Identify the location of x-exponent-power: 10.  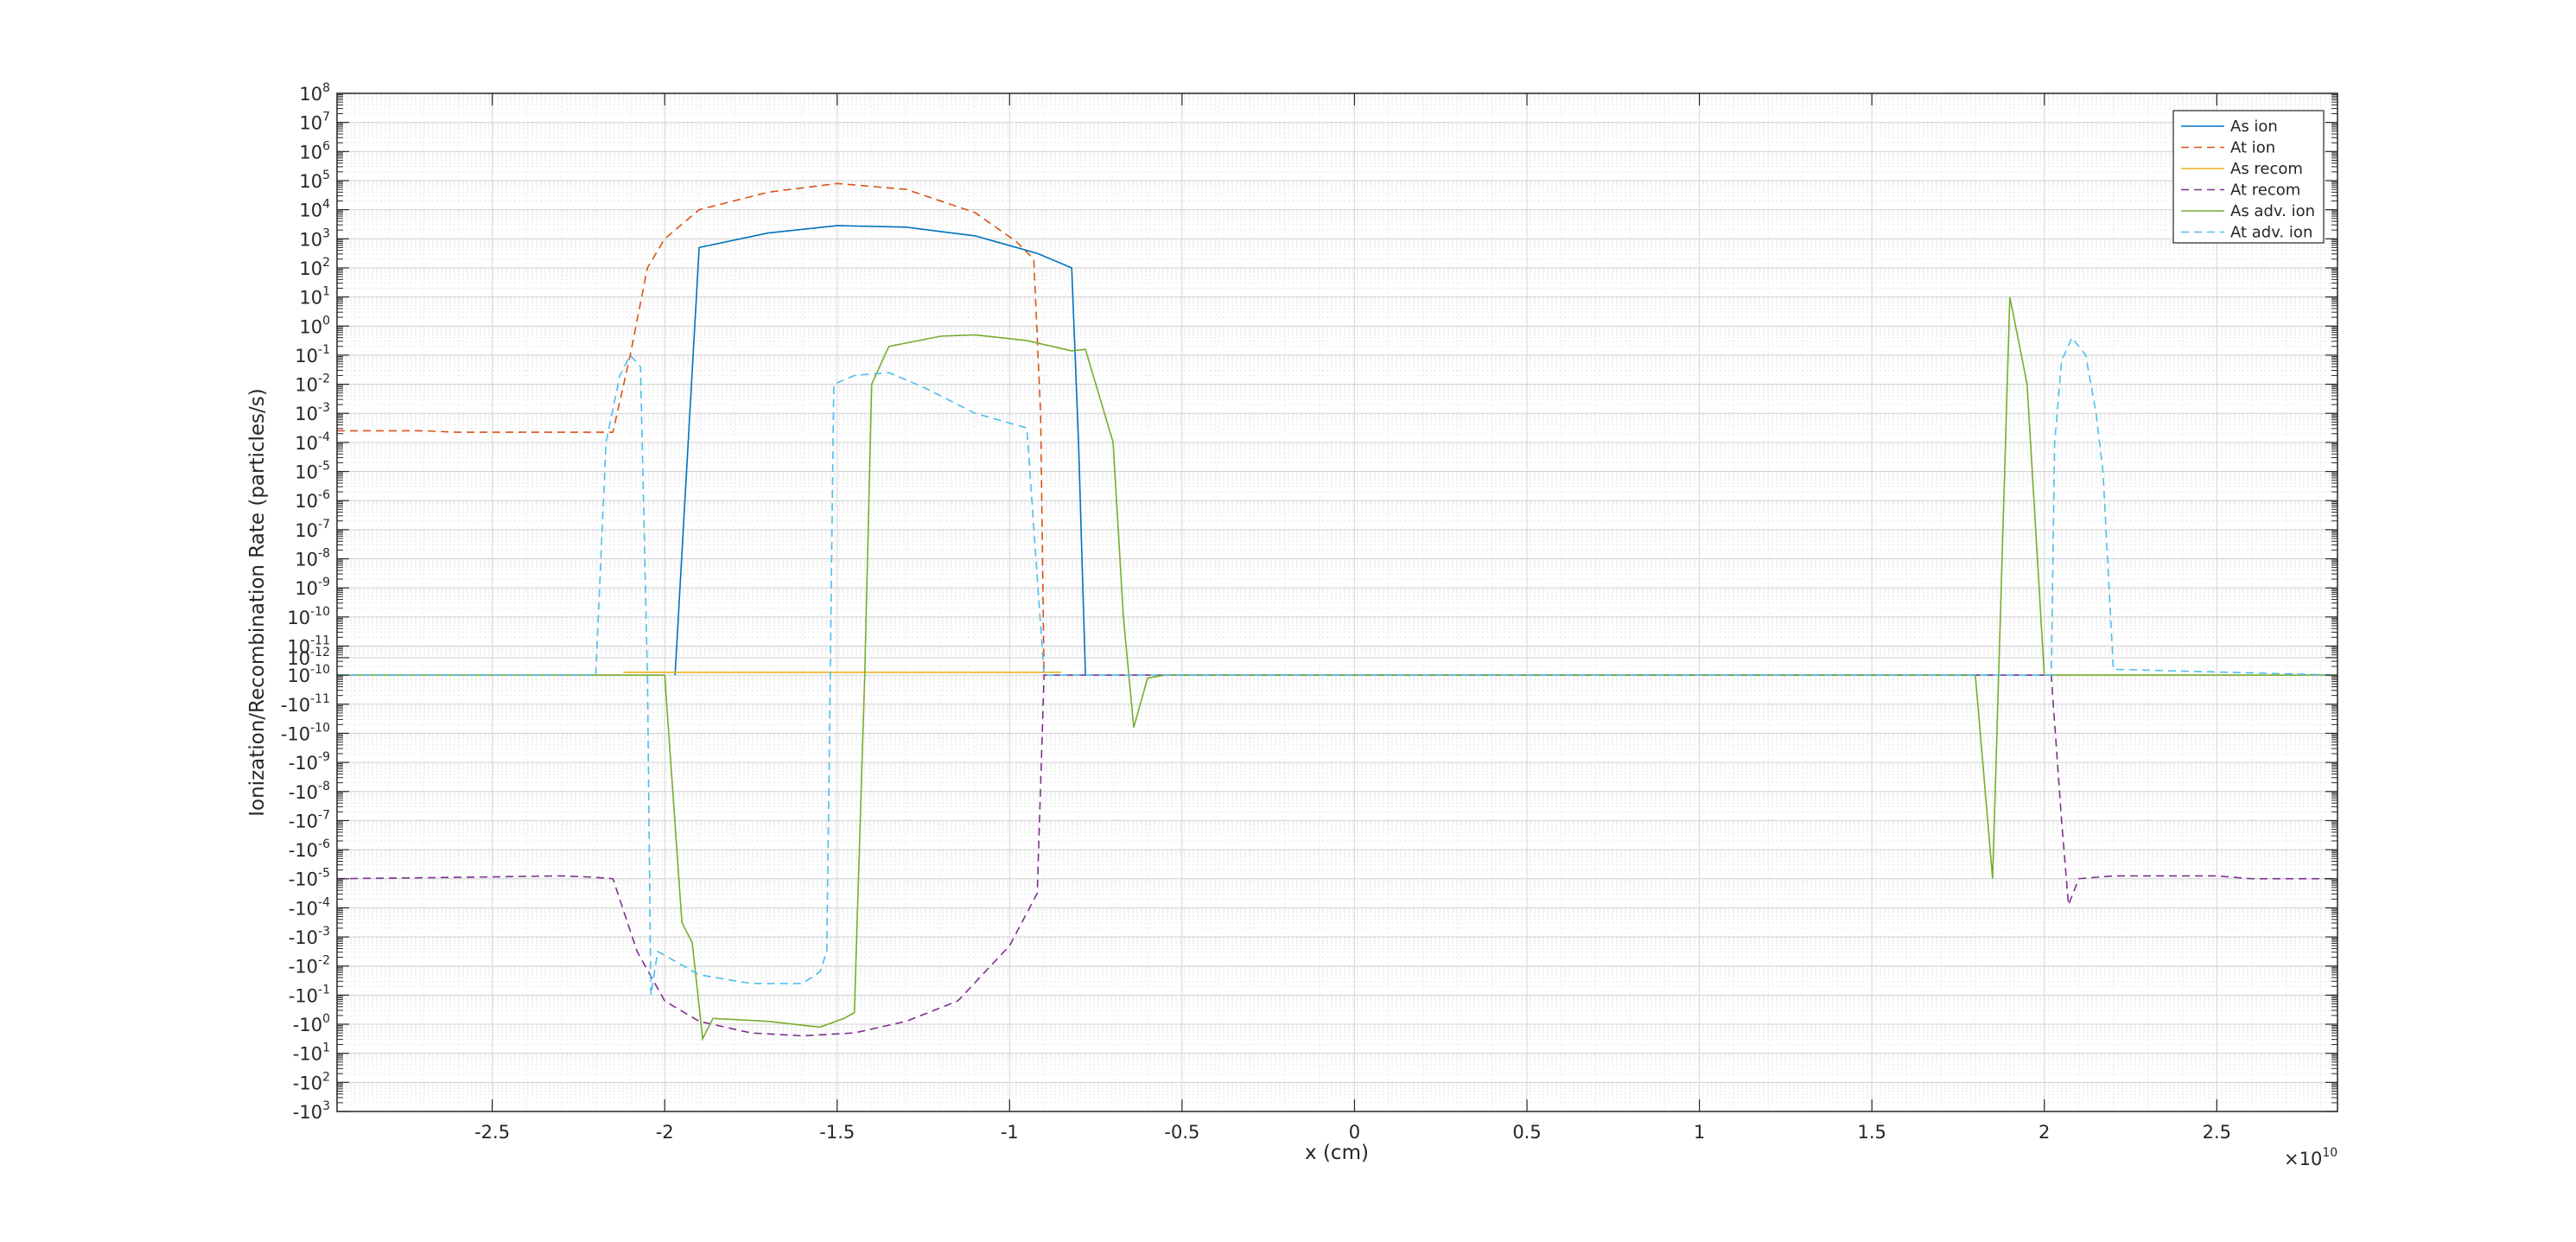
(2329, 1153).